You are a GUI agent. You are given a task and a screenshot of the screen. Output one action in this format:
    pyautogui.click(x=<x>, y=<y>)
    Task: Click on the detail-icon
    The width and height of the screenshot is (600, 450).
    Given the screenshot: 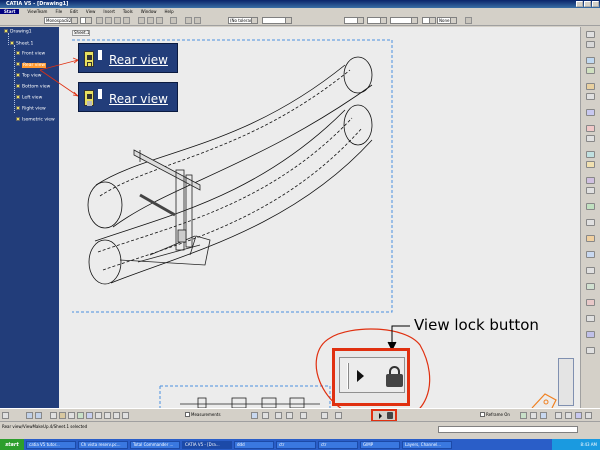 What is the action you would take?
    pyautogui.click(x=590, y=96)
    